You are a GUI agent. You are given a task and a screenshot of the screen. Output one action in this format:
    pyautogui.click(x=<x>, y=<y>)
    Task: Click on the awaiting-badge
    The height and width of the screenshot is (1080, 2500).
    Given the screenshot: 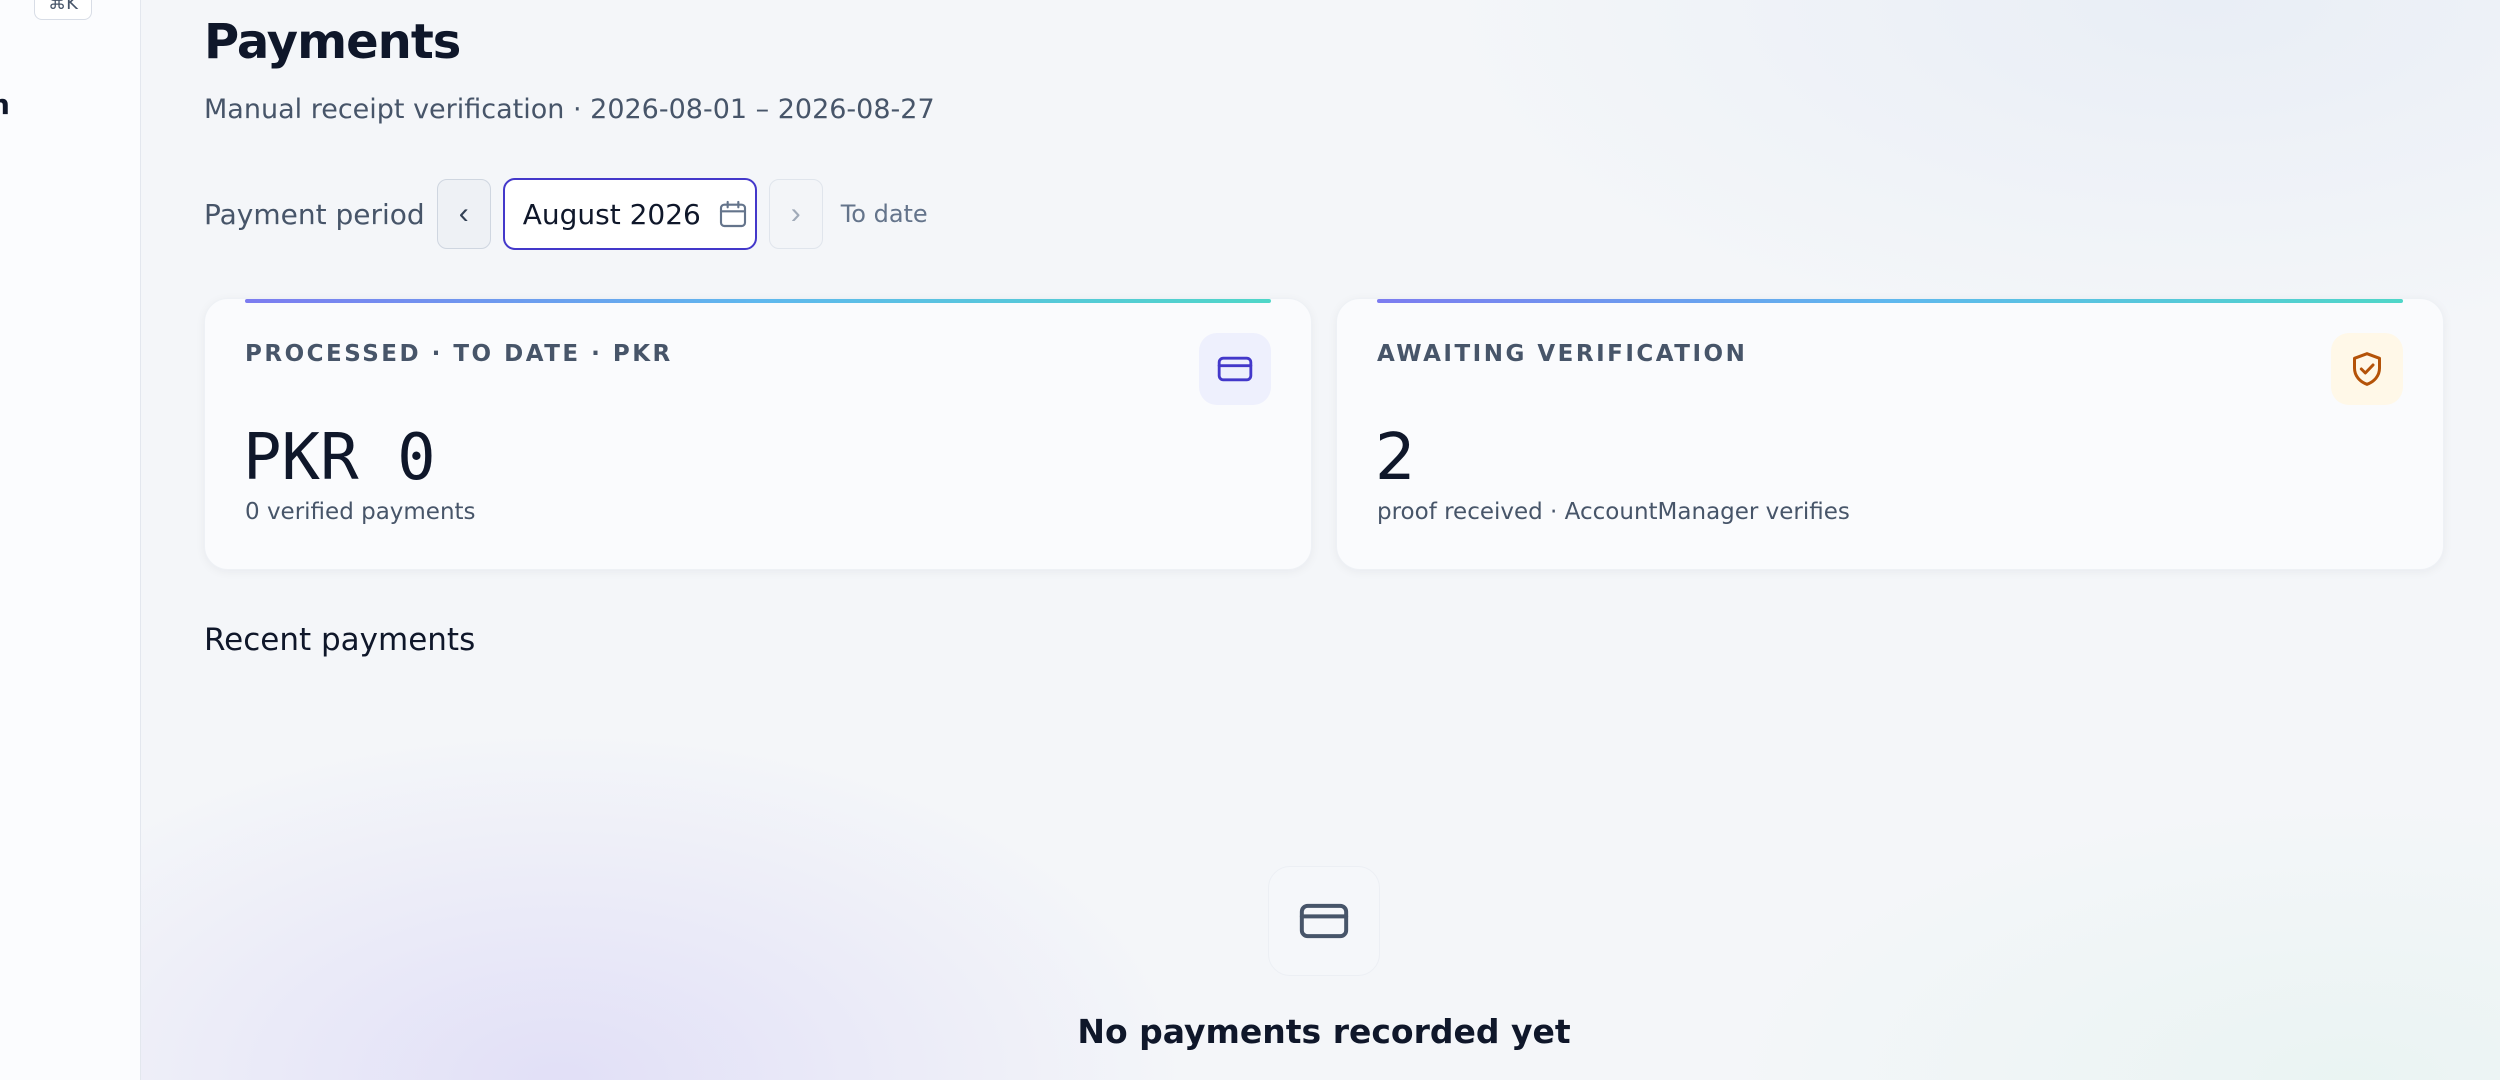 What is the action you would take?
    pyautogui.click(x=2367, y=369)
    